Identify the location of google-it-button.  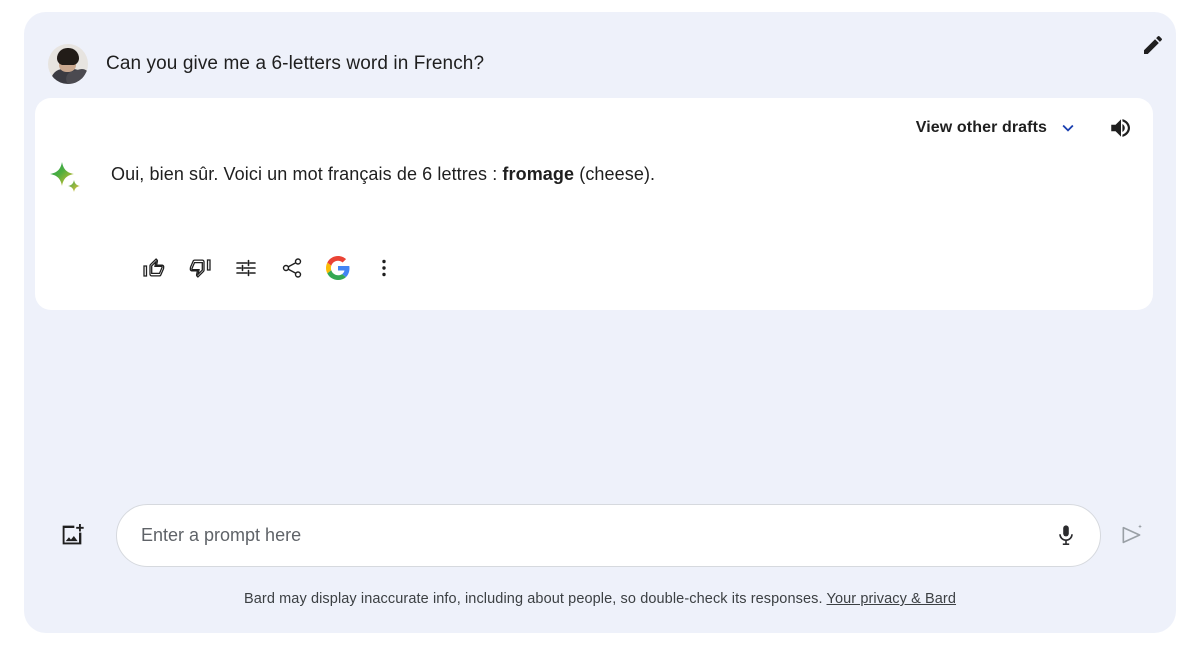
(338, 268).